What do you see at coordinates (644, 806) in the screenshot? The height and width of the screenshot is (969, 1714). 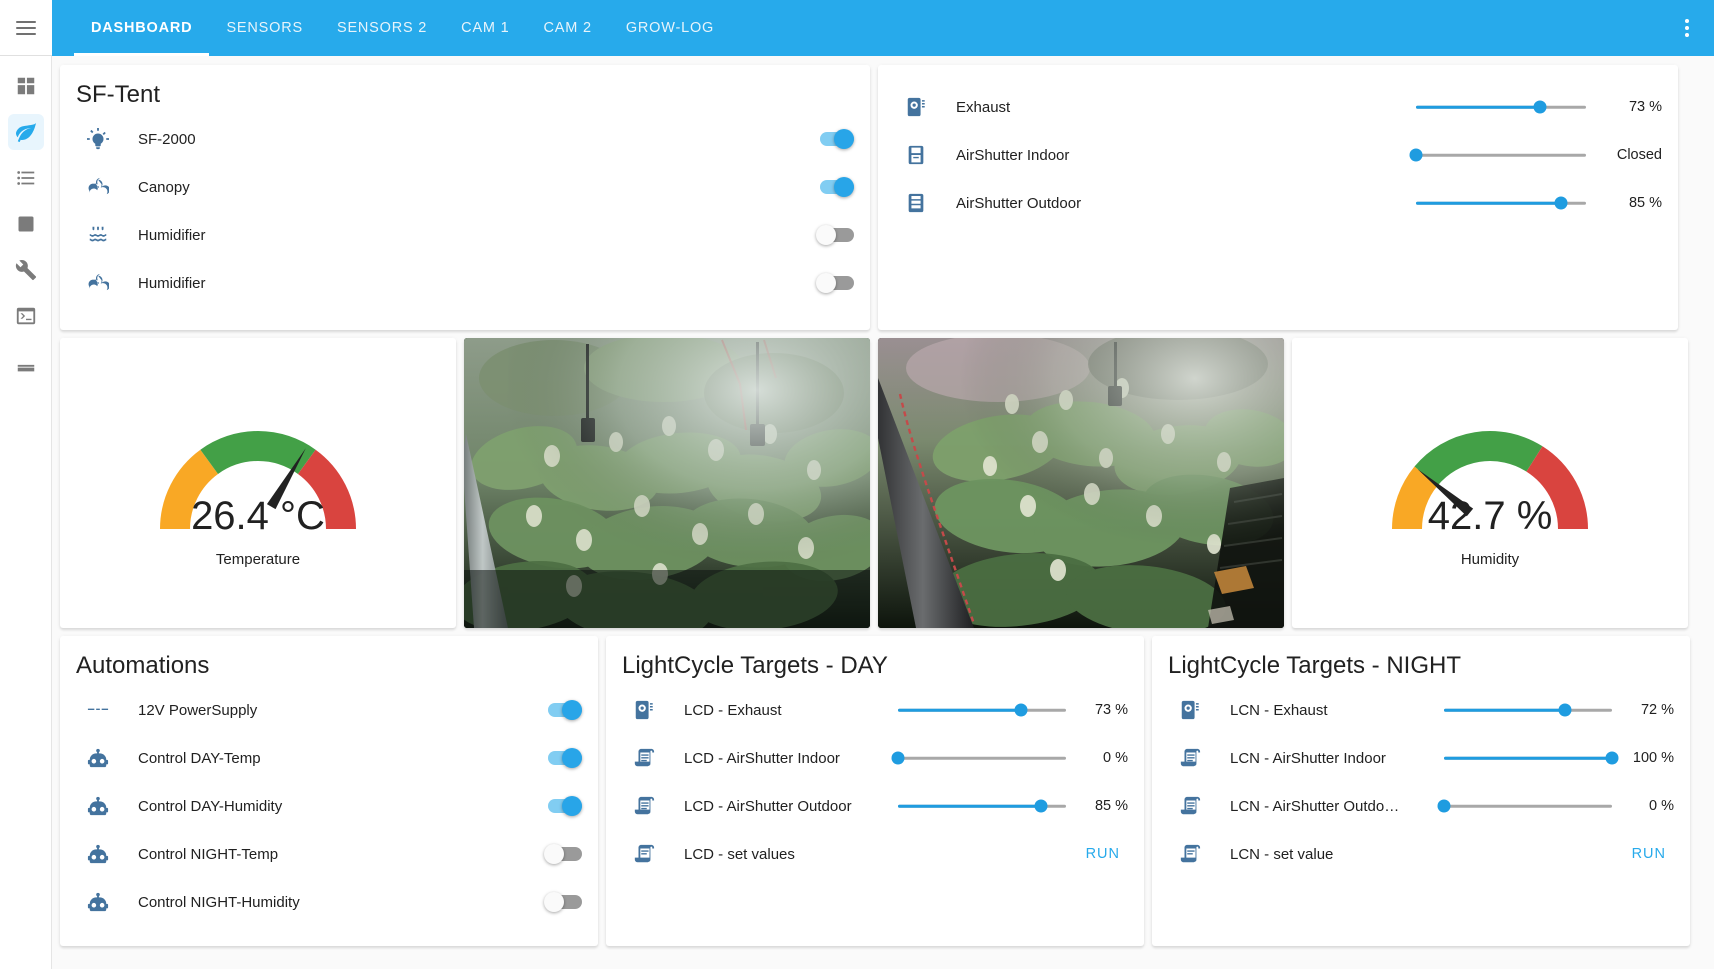 I see `script-text-icon` at bounding box center [644, 806].